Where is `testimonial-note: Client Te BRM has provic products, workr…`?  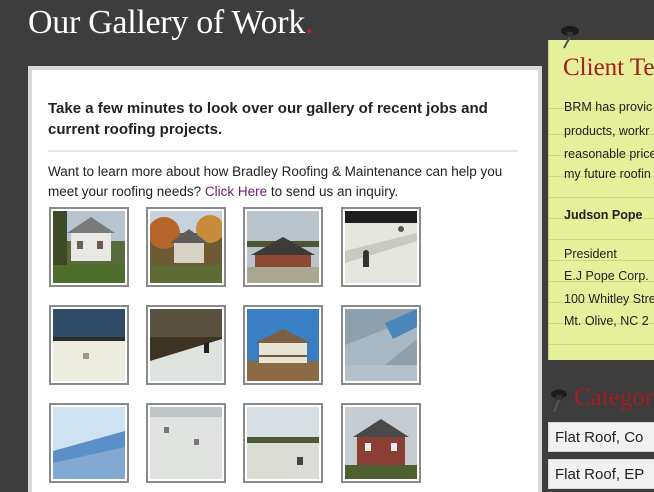 testimonial-note: Client Te BRM has provic products, workr… is located at coordinates (601, 200).